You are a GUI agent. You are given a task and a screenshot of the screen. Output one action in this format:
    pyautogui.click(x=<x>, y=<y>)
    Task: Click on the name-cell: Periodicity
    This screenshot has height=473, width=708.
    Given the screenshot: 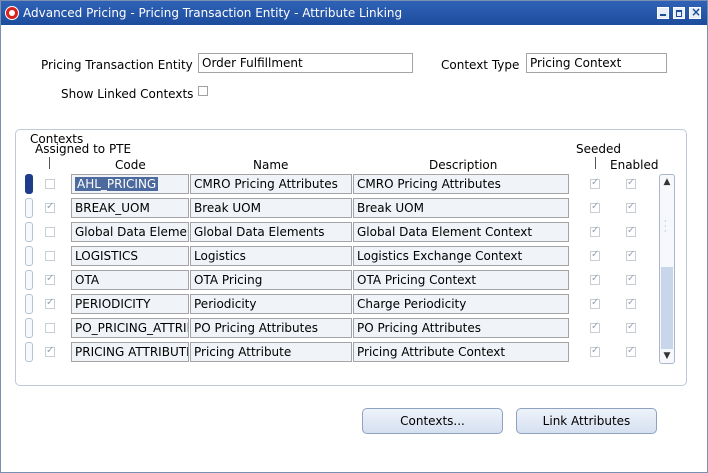 What is the action you would take?
    pyautogui.click(x=271, y=304)
    